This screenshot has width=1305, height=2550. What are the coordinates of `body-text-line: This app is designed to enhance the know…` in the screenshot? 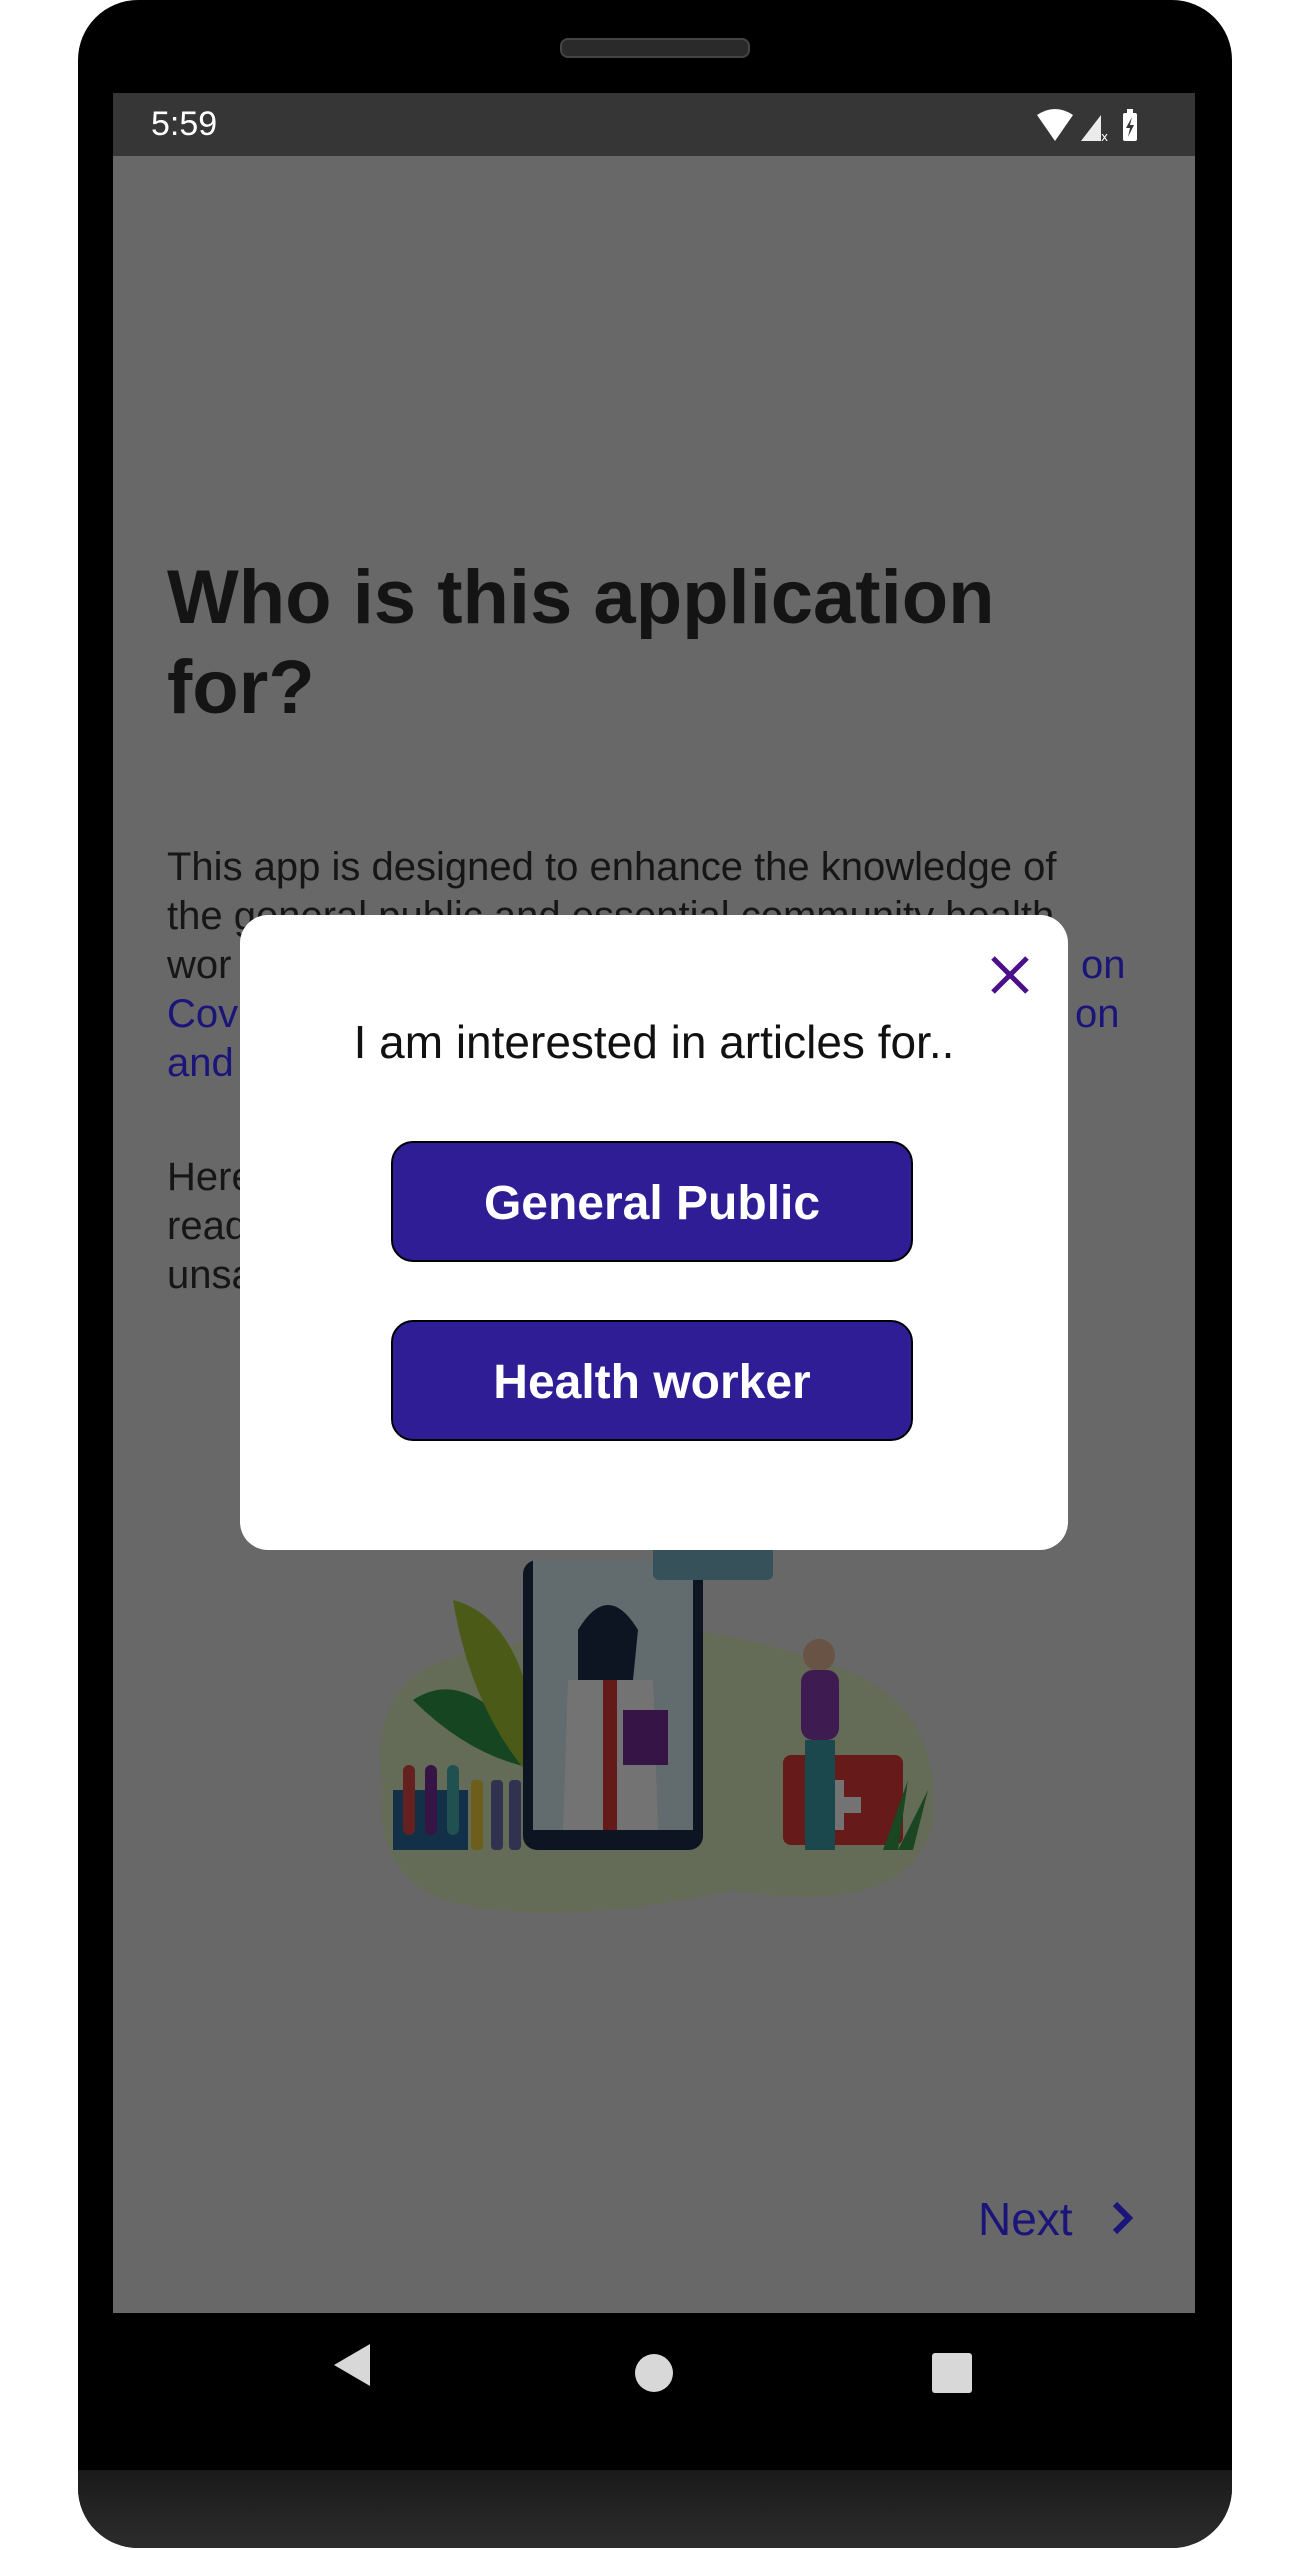 It's located at (612, 867).